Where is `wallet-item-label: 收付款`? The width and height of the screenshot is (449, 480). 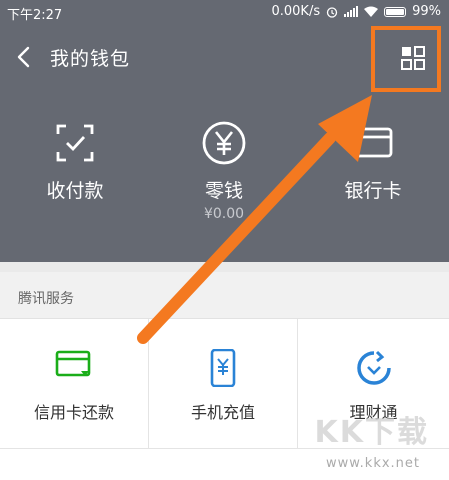 wallet-item-label: 收付款 is located at coordinates (75, 191).